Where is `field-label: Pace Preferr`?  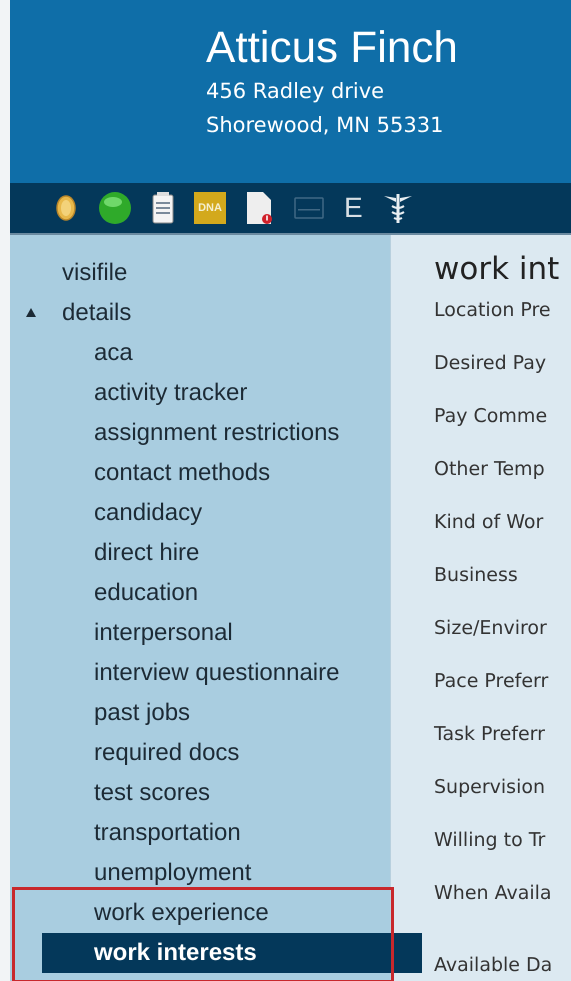 field-label: Pace Preferr is located at coordinates (492, 681).